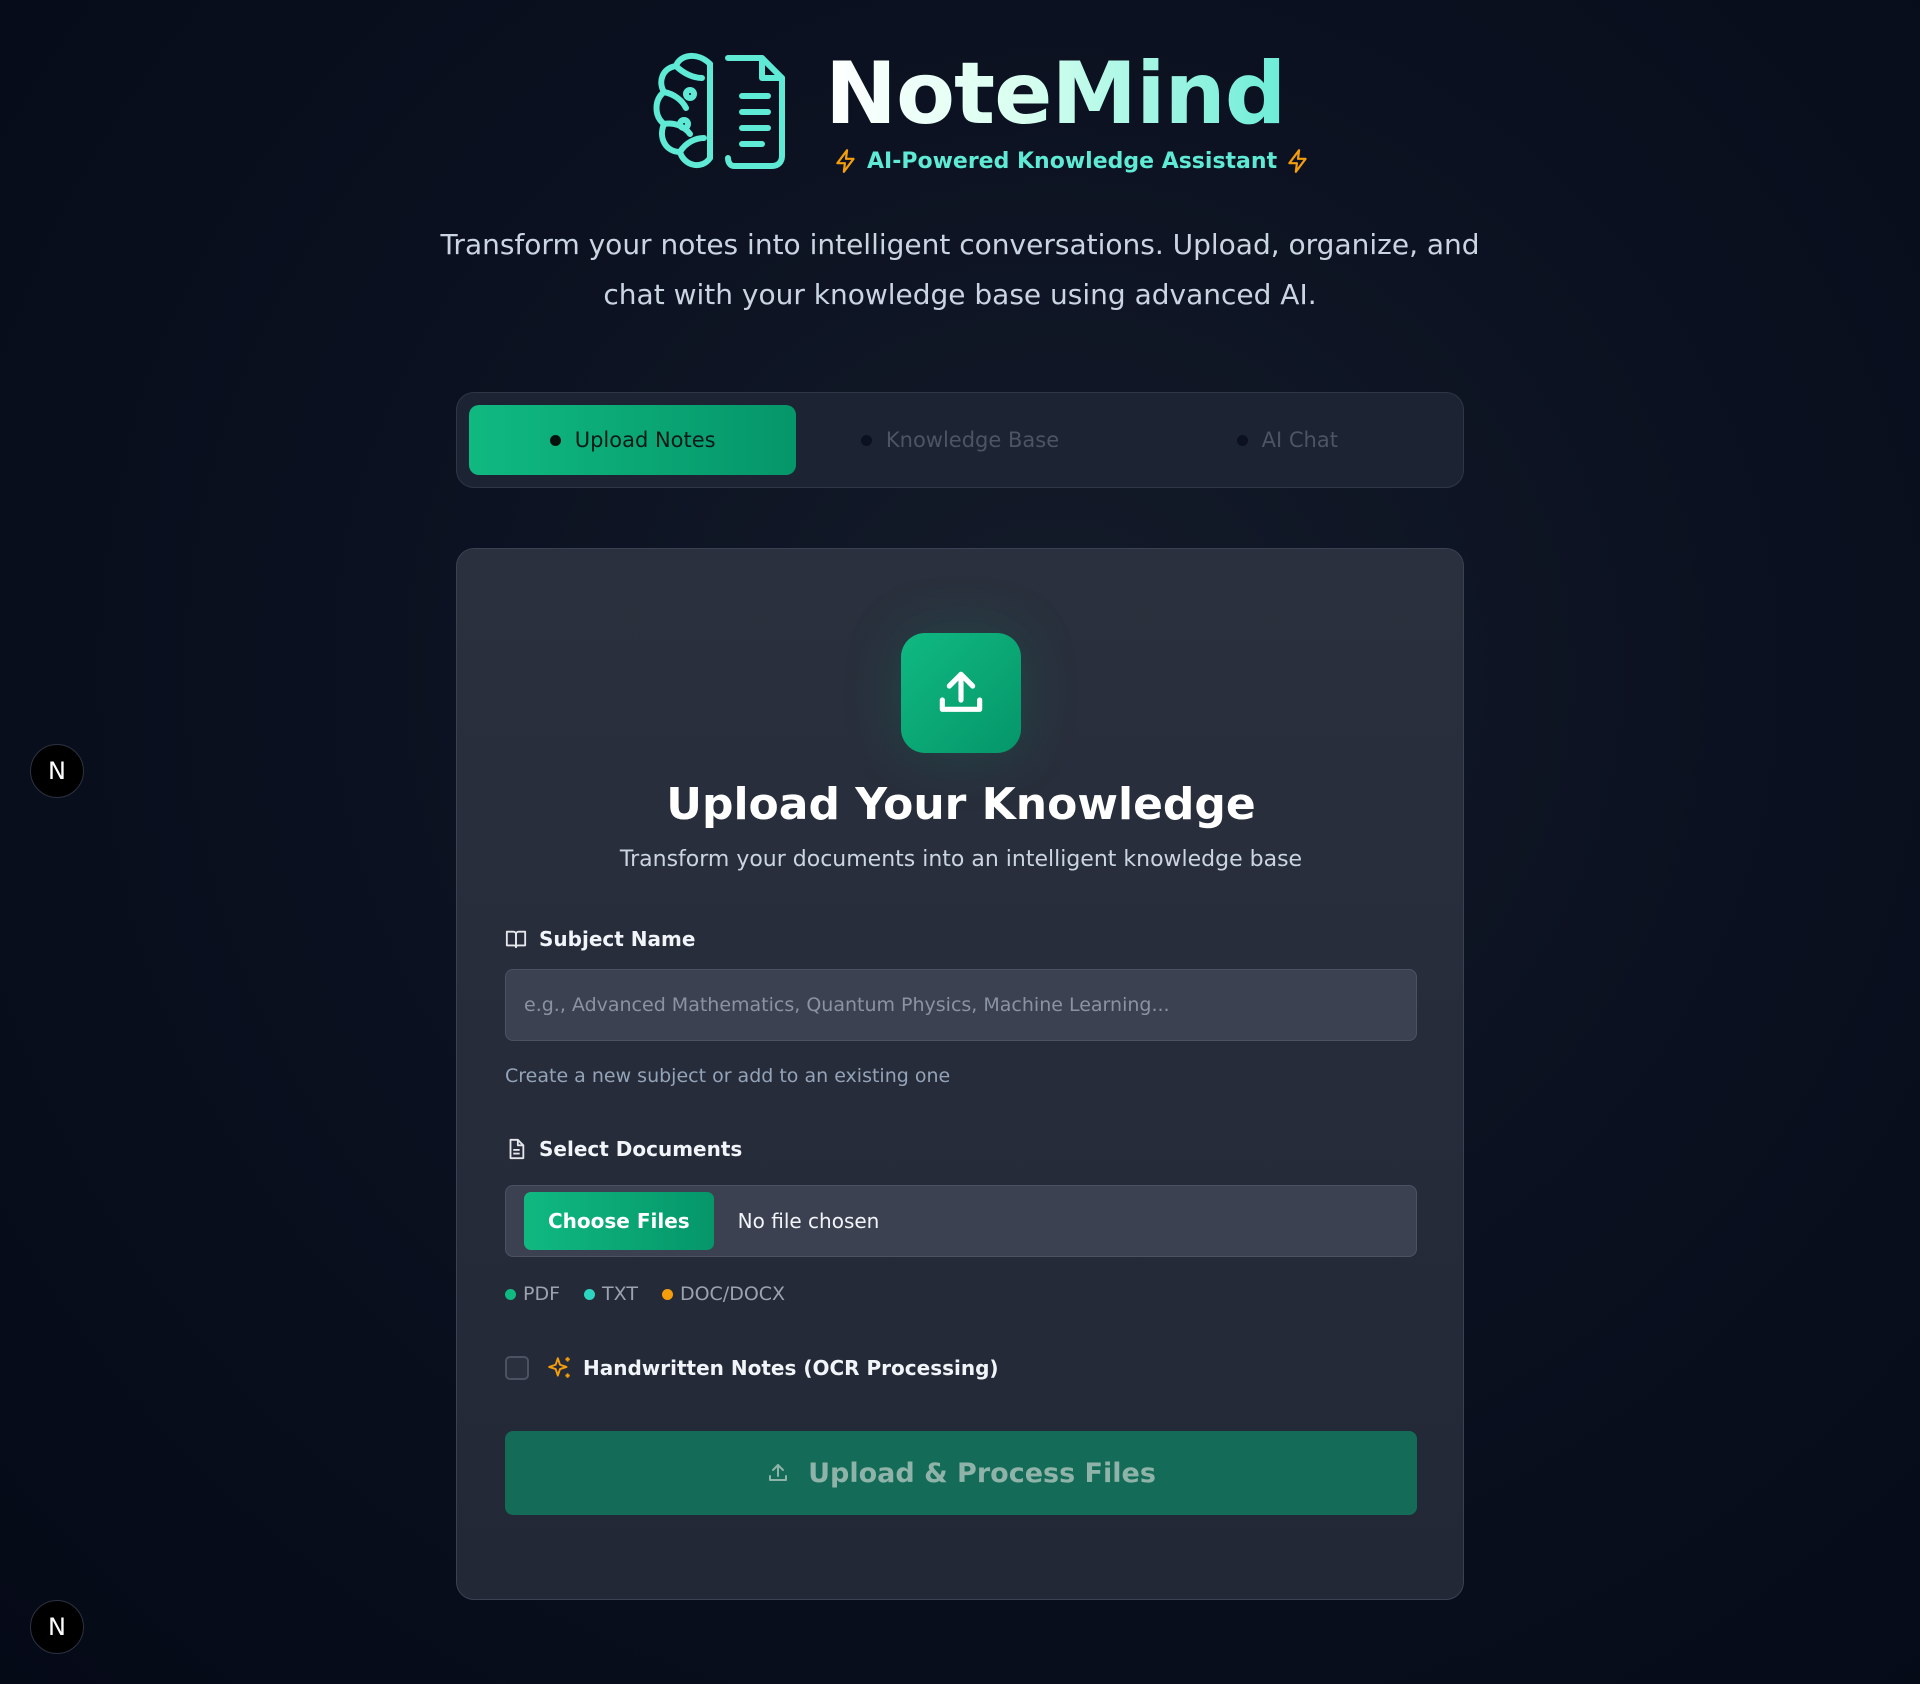 The width and height of the screenshot is (1920, 1684). I want to click on sparkles-icon, so click(559, 1367).